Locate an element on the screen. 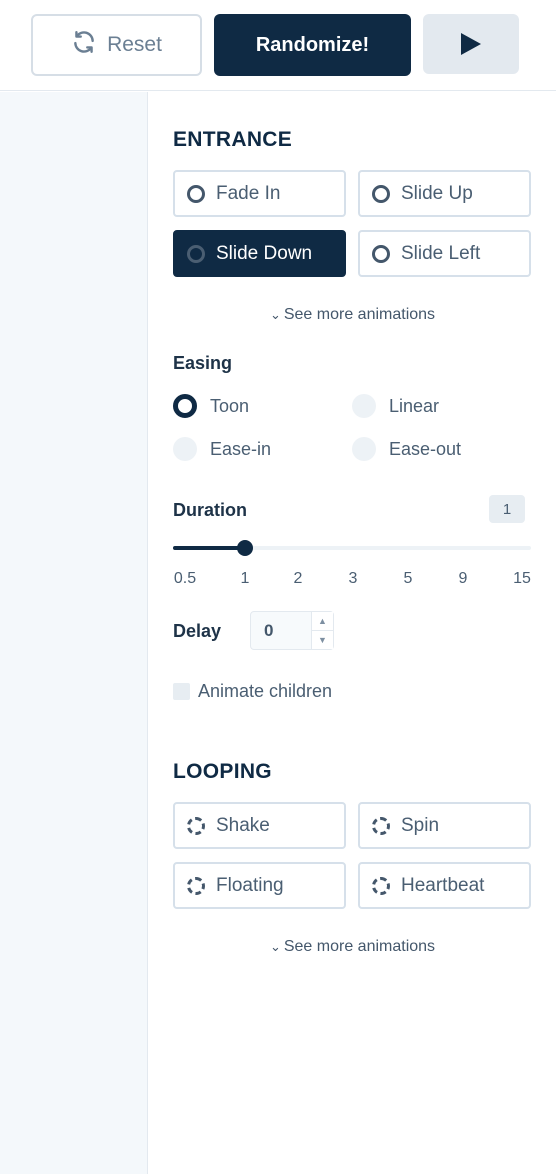 Image resolution: width=556 pixels, height=1174 pixels. option-label: Floating is located at coordinates (250, 885).